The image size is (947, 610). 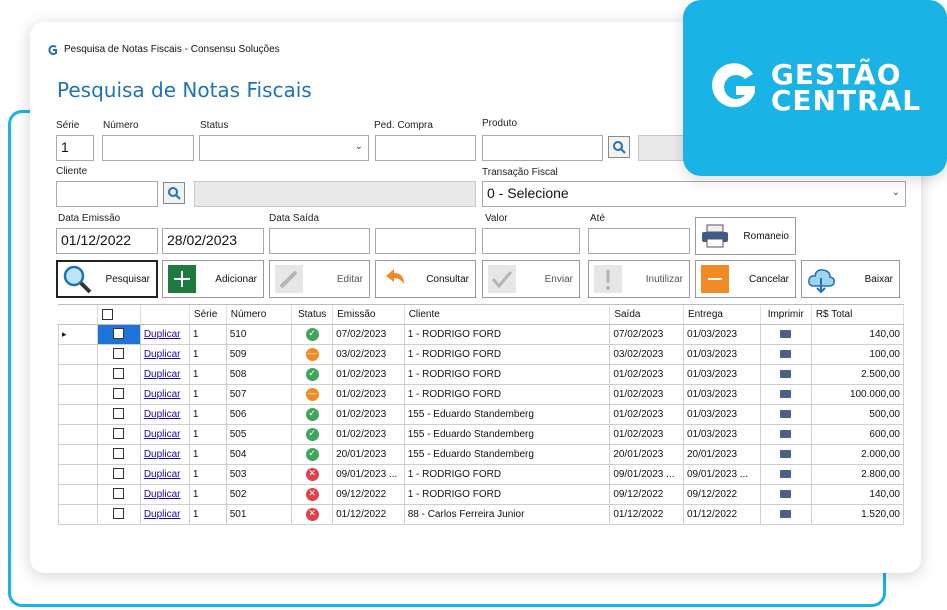 What do you see at coordinates (821, 279) in the screenshot?
I see `cloud-download-icon` at bounding box center [821, 279].